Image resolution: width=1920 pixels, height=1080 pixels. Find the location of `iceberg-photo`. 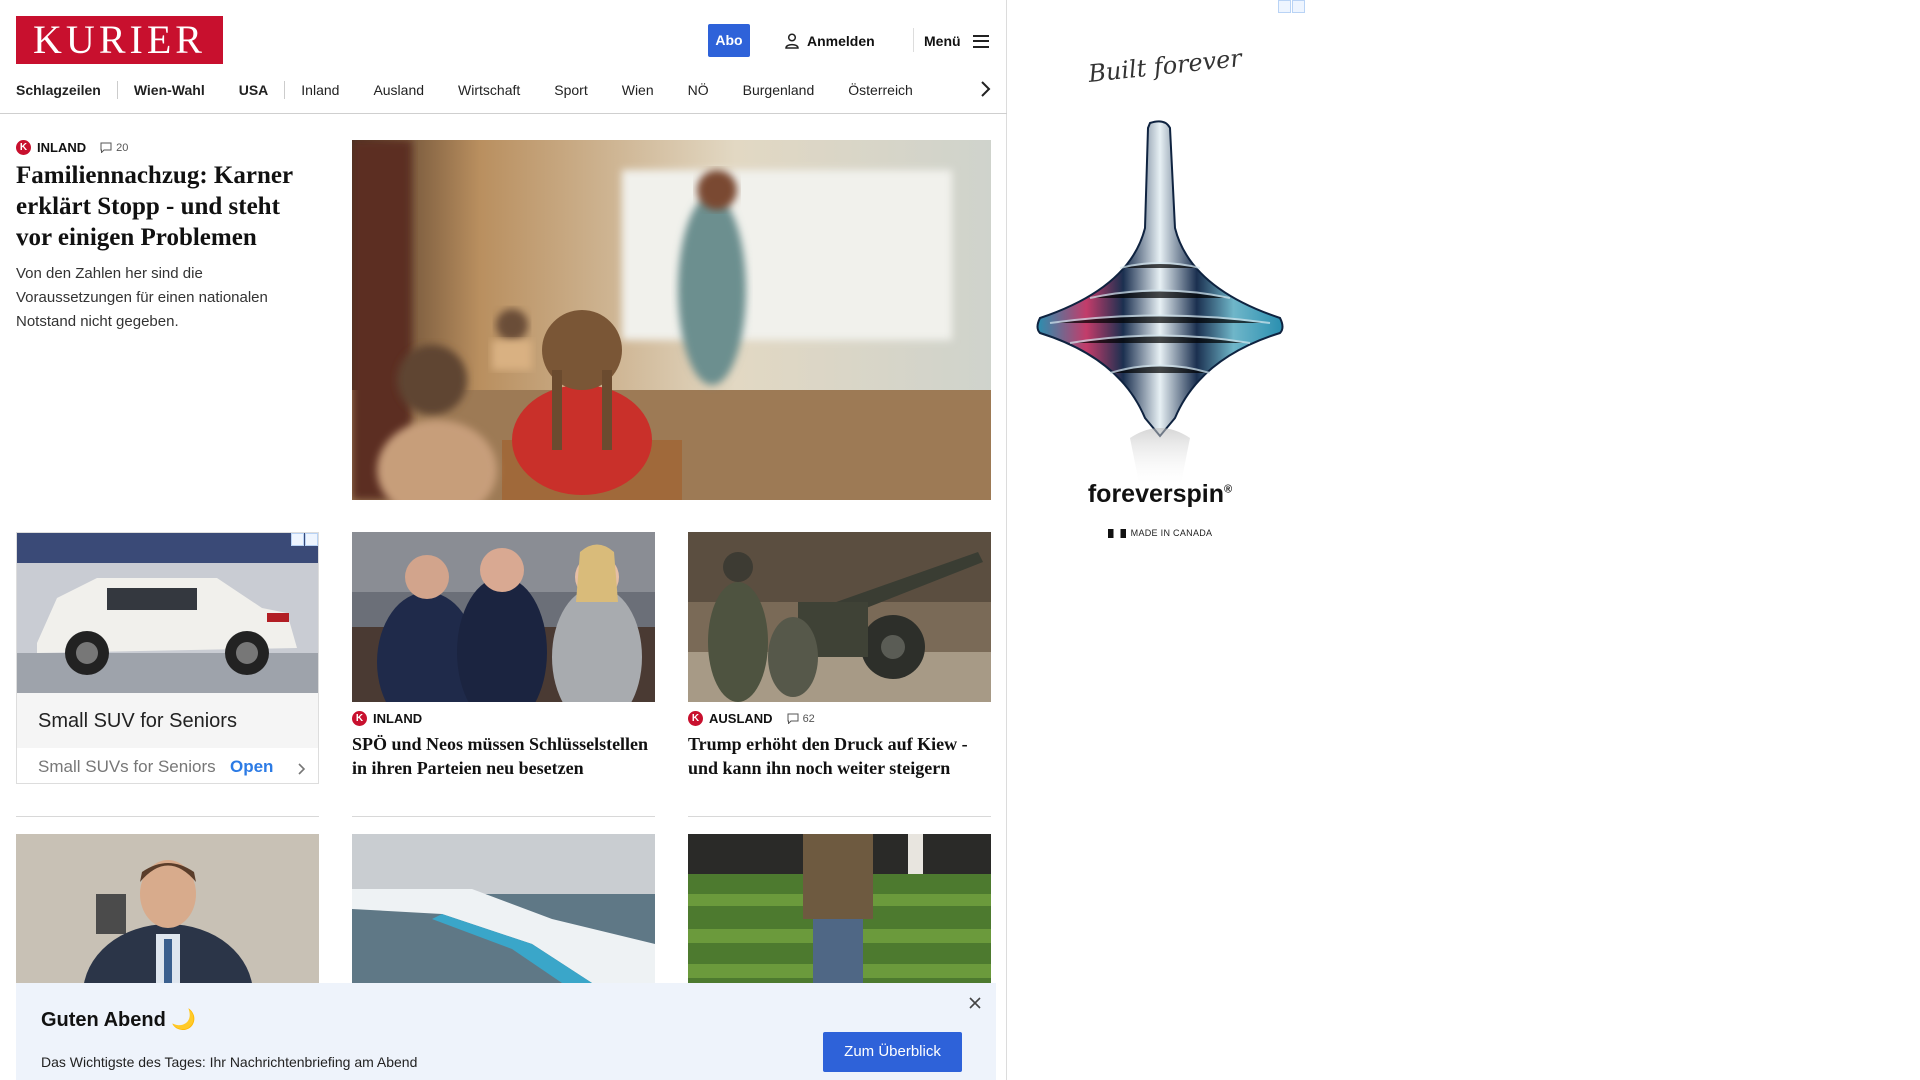

iceberg-photo is located at coordinates (503, 908).